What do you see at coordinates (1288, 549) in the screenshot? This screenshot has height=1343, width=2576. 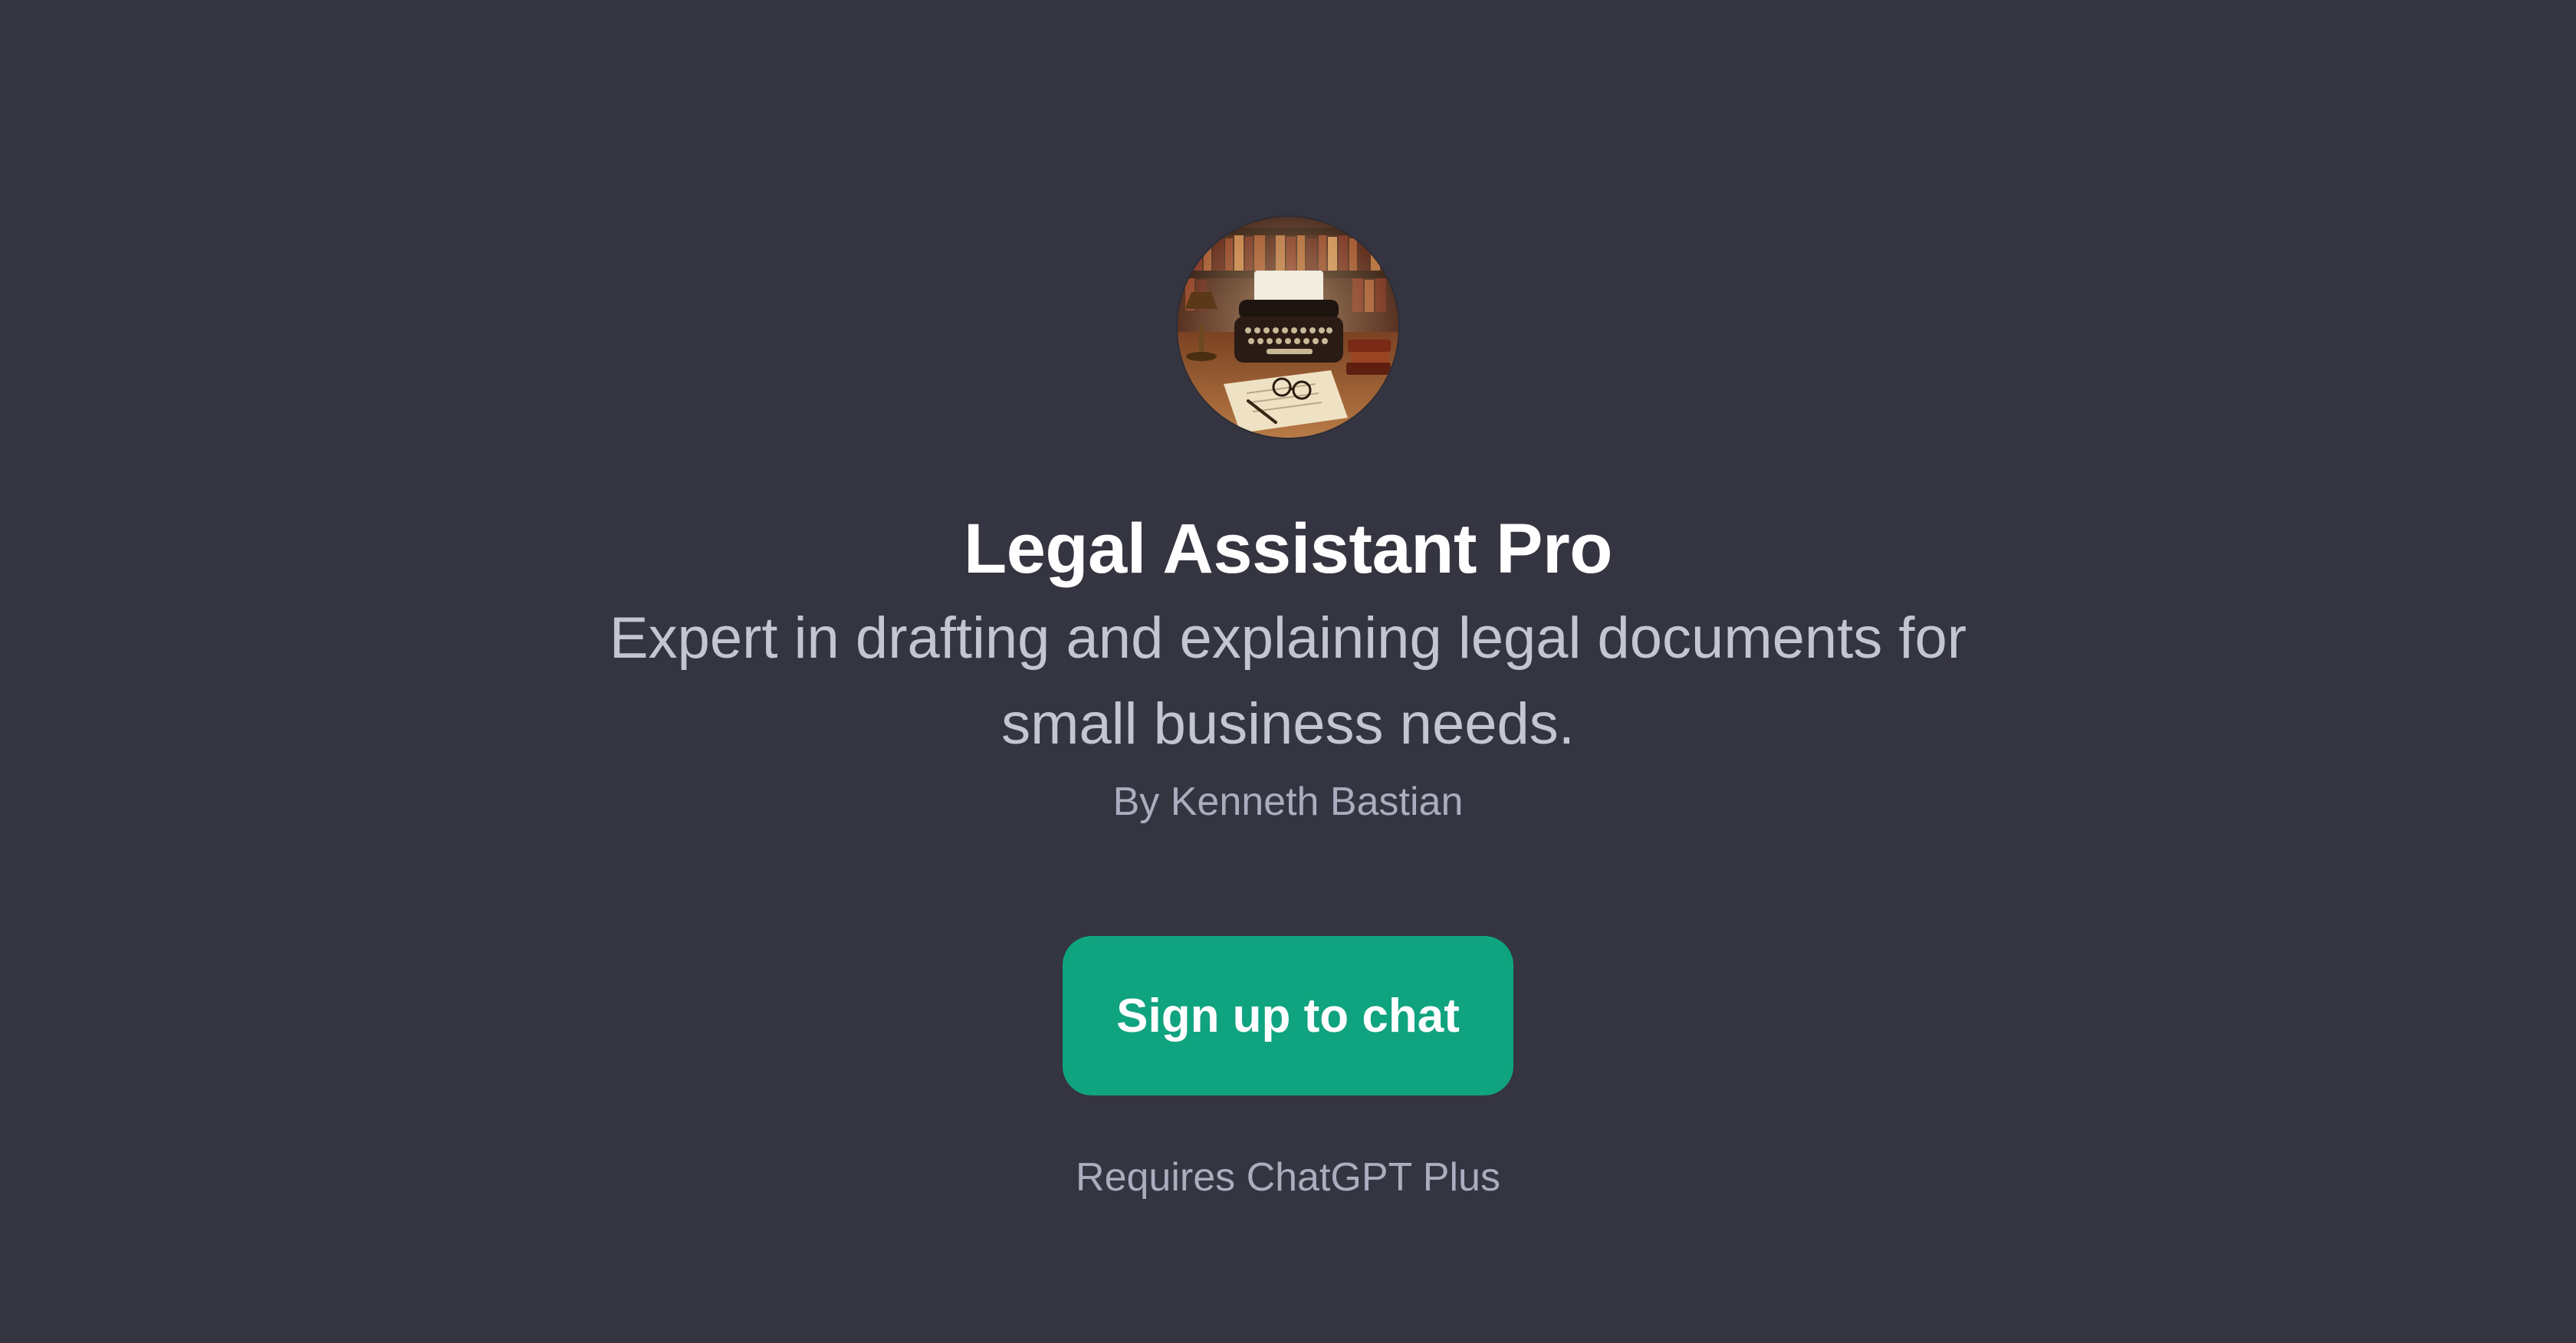 I see `gpt-name-title: Legal Assistant Pro` at bounding box center [1288, 549].